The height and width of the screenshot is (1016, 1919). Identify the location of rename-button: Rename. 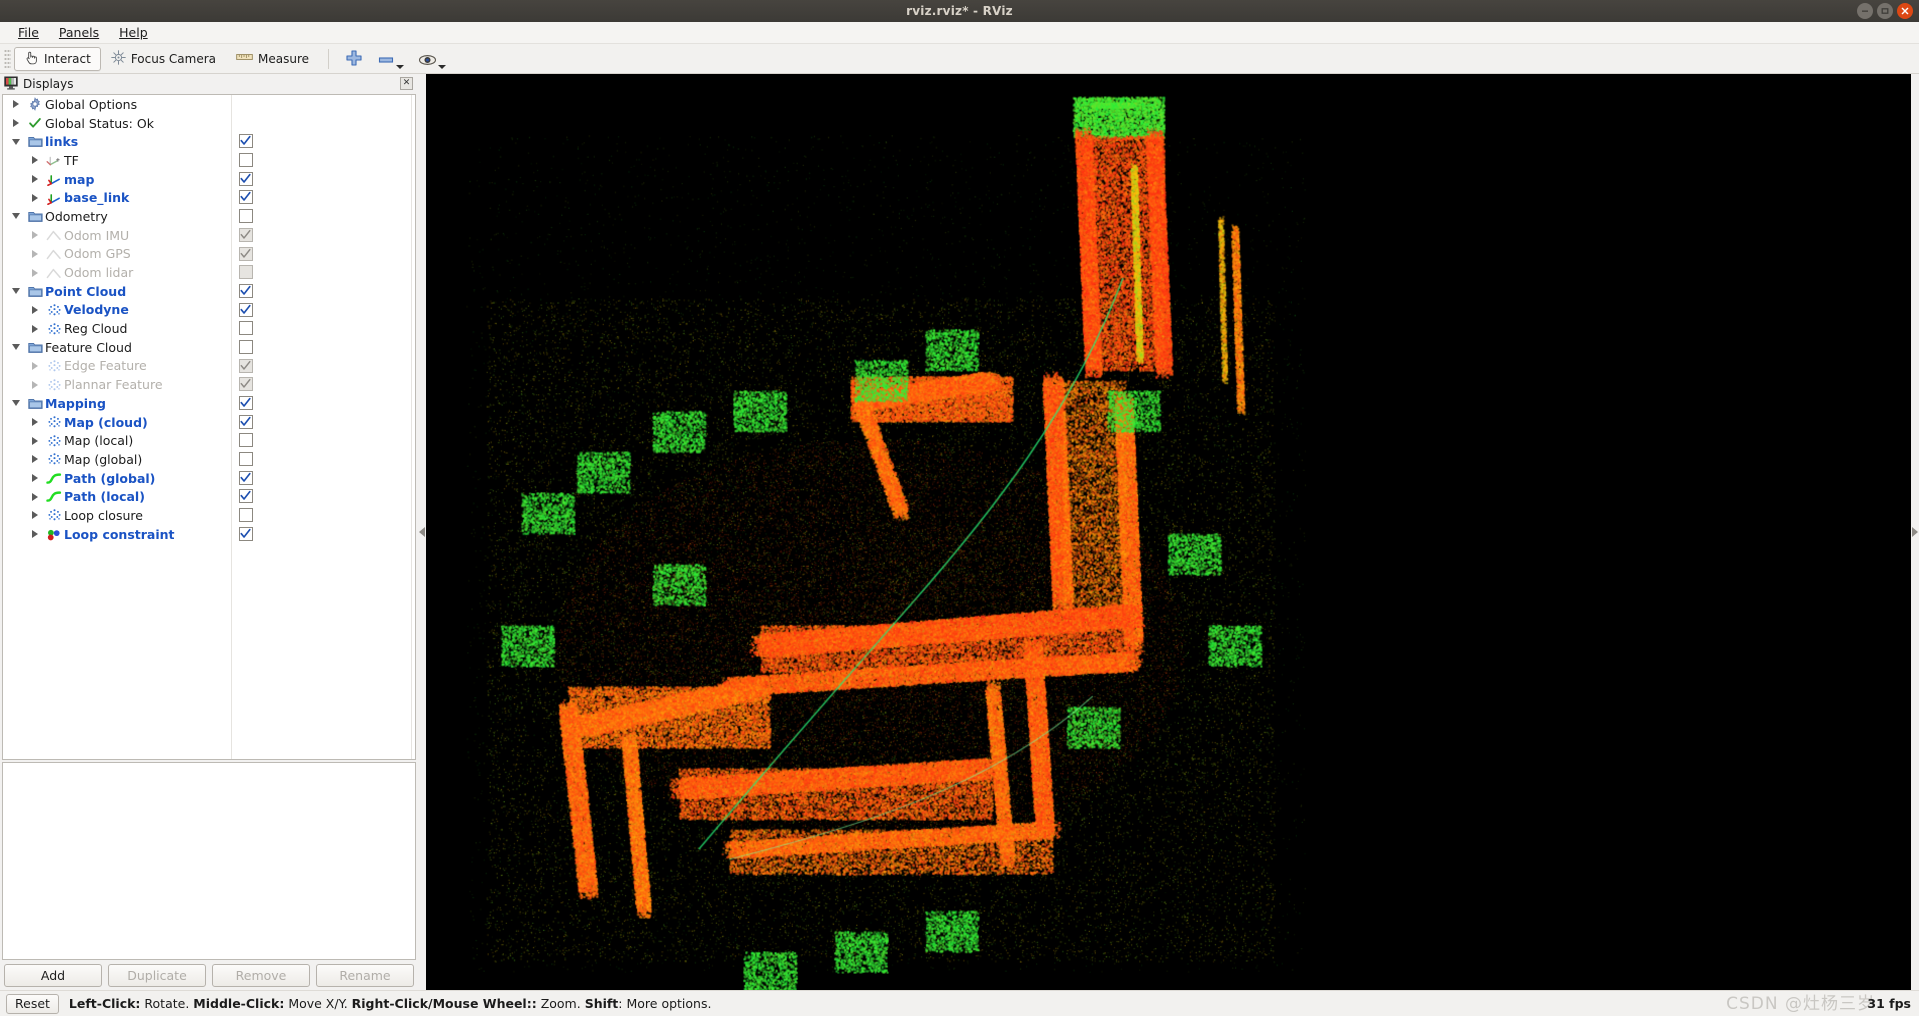
(365, 975).